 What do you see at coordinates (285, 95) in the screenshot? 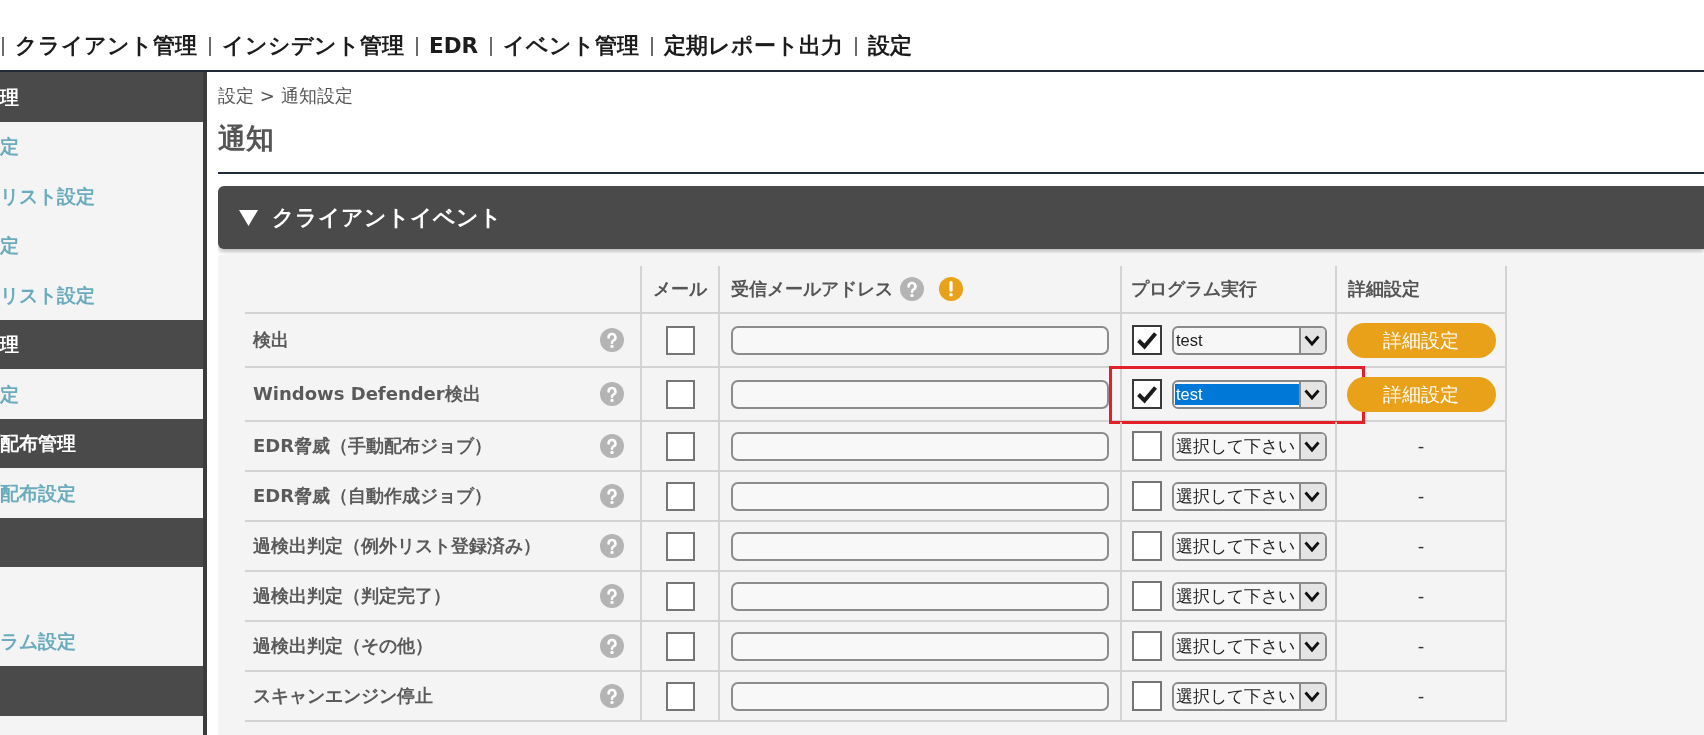
I see `breadcrumb: 設定 > 通知設定` at bounding box center [285, 95].